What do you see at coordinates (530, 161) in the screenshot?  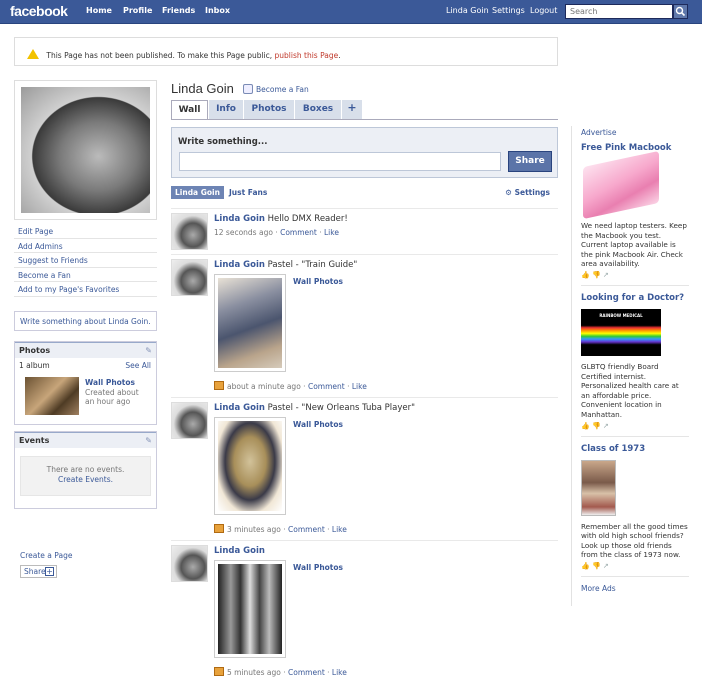 I see `publisher-share-button: Share` at bounding box center [530, 161].